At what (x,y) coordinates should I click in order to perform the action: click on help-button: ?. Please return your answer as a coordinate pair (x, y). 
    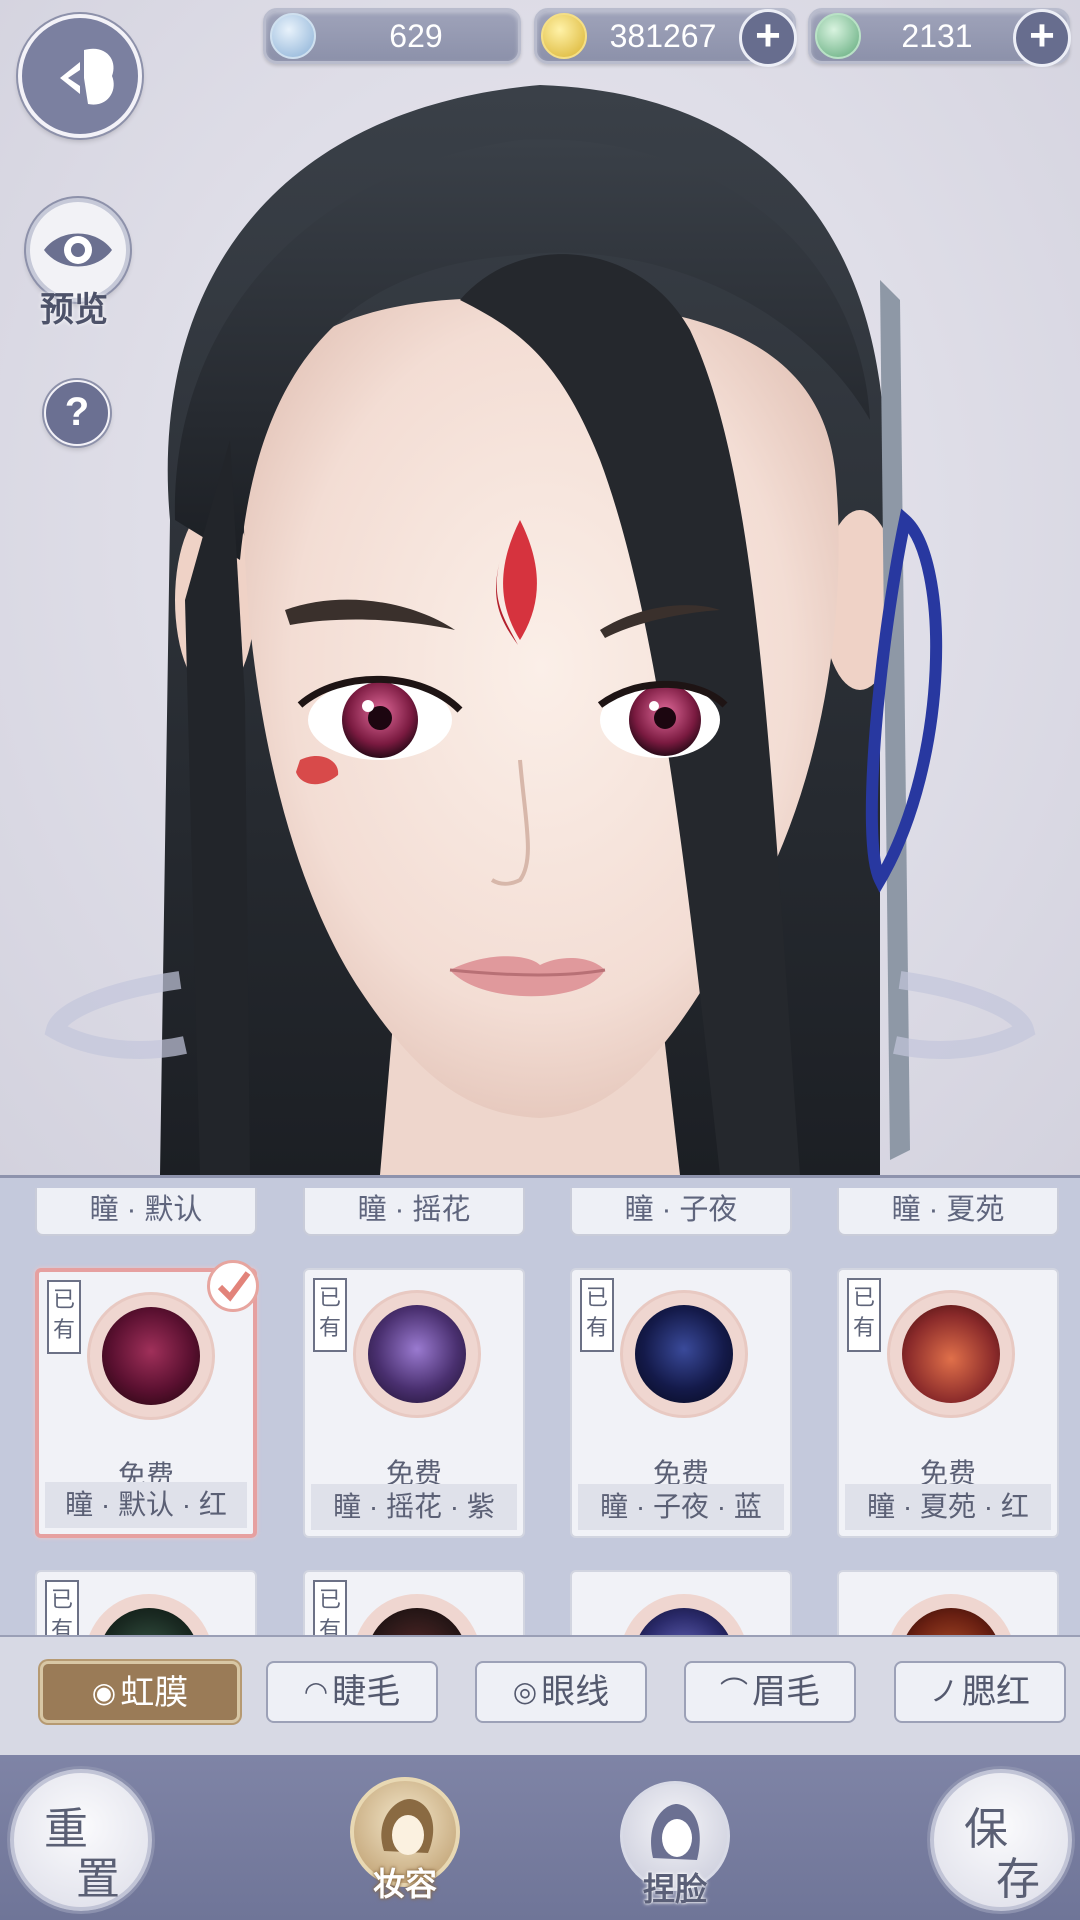
    Looking at the image, I should click on (77, 413).